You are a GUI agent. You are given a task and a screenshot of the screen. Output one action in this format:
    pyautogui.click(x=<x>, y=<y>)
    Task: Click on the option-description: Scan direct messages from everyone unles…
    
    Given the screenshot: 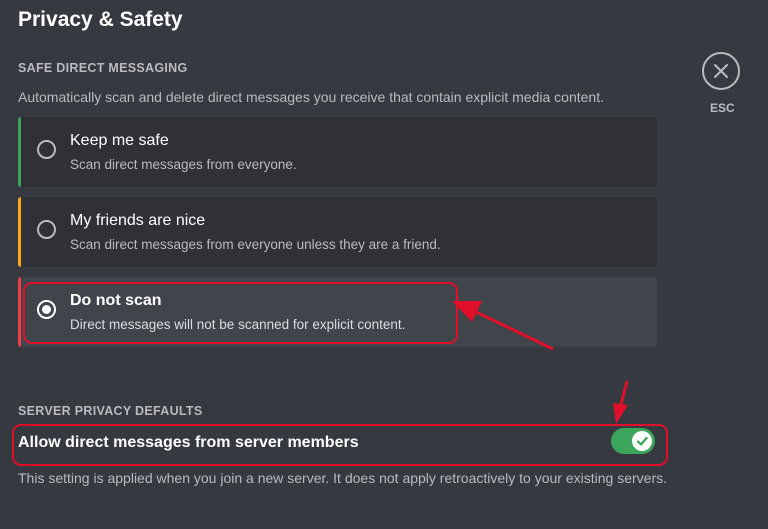 What is the action you would take?
    pyautogui.click(x=255, y=244)
    